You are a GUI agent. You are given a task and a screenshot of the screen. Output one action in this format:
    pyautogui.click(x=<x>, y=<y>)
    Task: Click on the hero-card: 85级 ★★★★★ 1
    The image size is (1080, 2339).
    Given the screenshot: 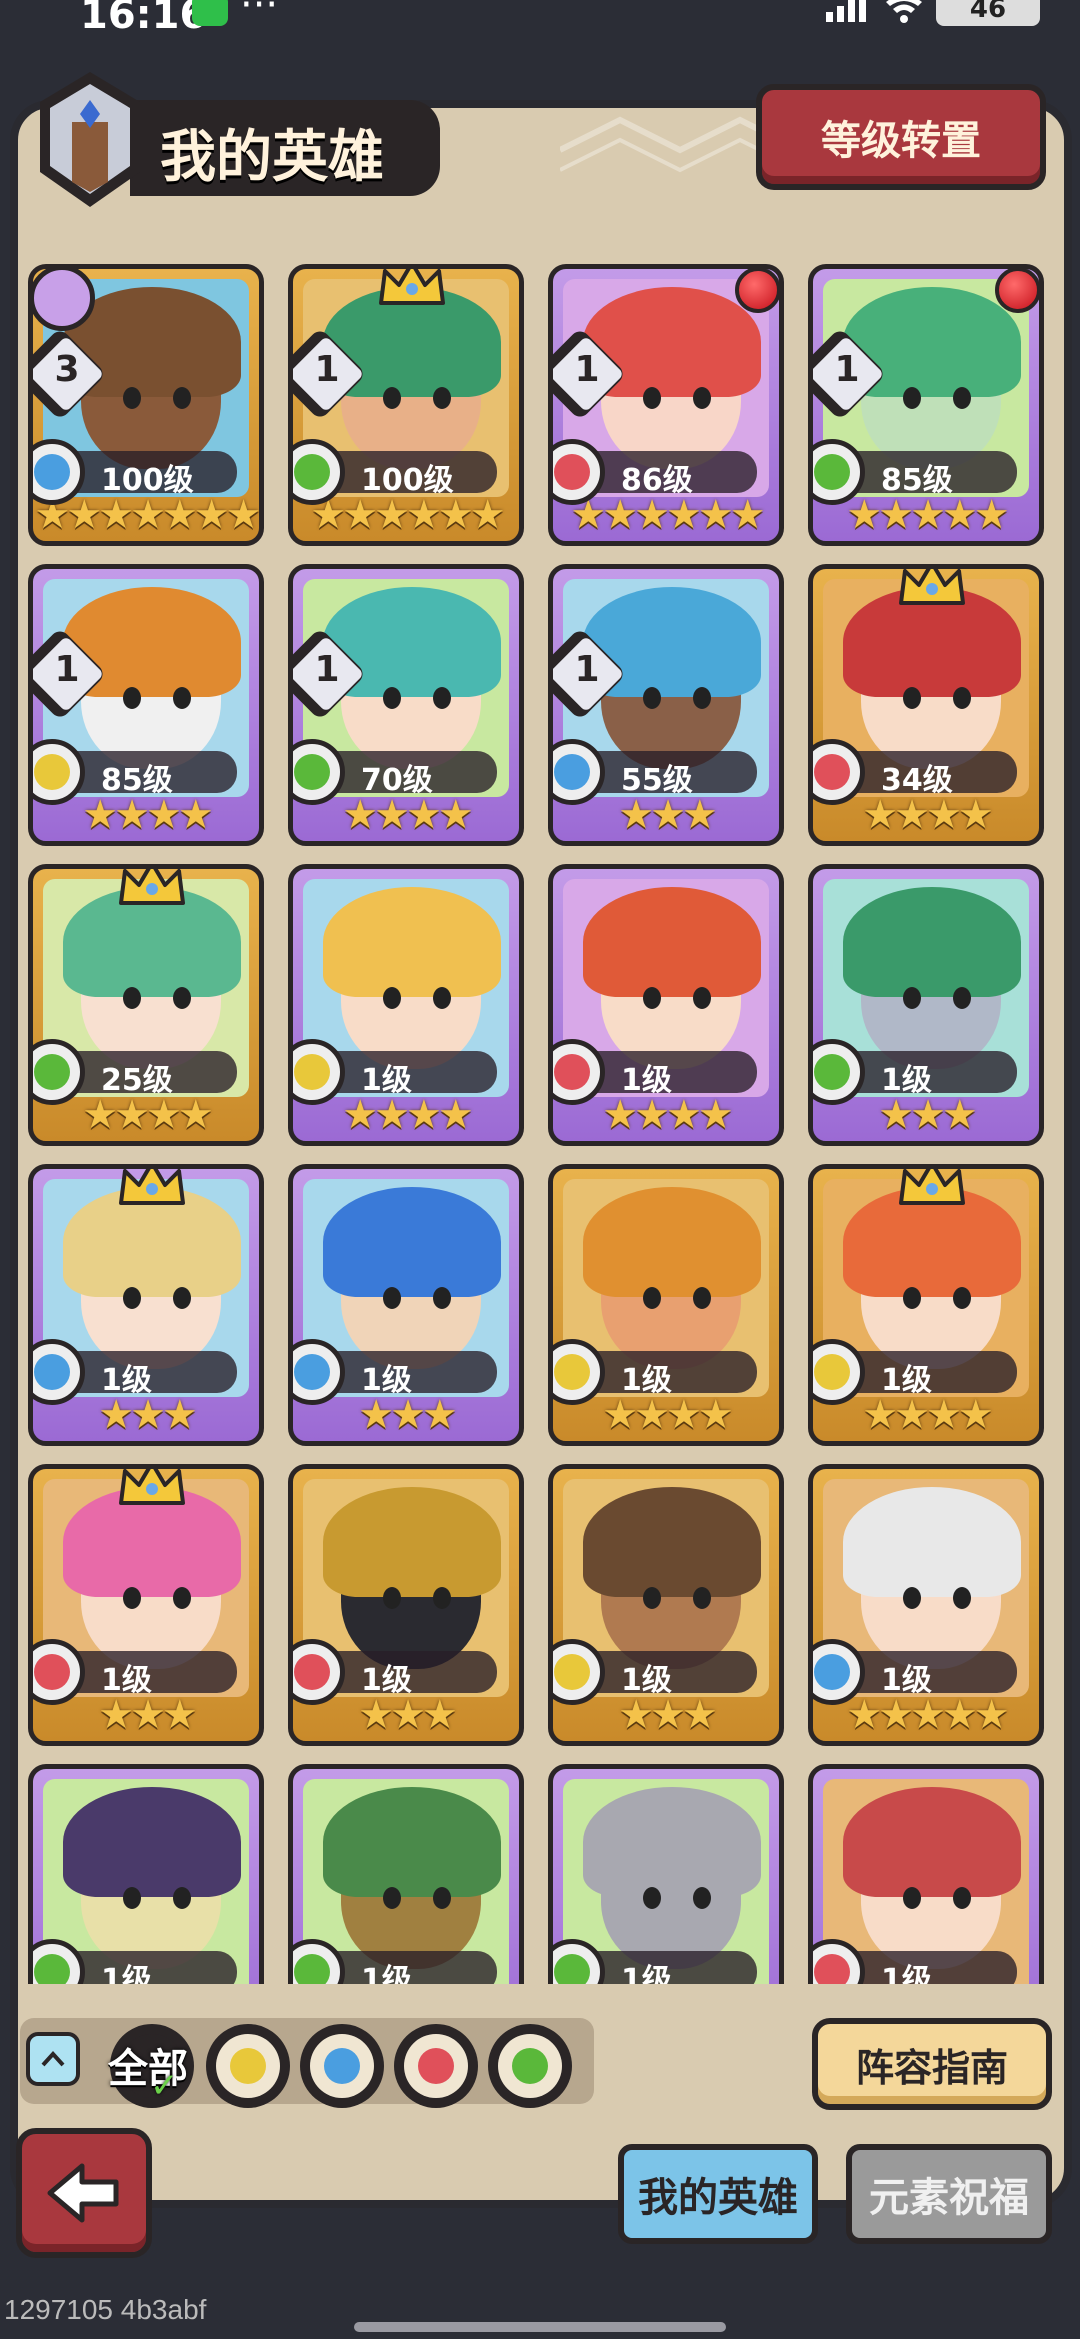 What is the action you would take?
    pyautogui.click(x=926, y=405)
    